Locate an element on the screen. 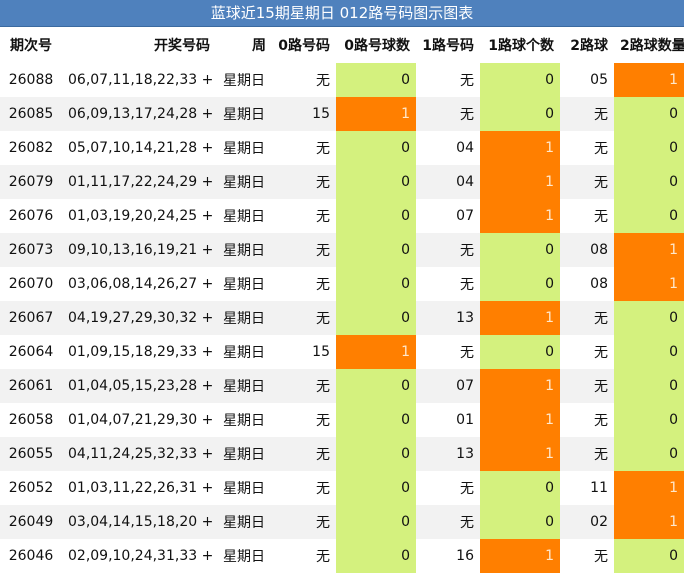  table-row: 2608205,07,10,14,21,28 + 04星期日无0041无0 is located at coordinates (342, 148).